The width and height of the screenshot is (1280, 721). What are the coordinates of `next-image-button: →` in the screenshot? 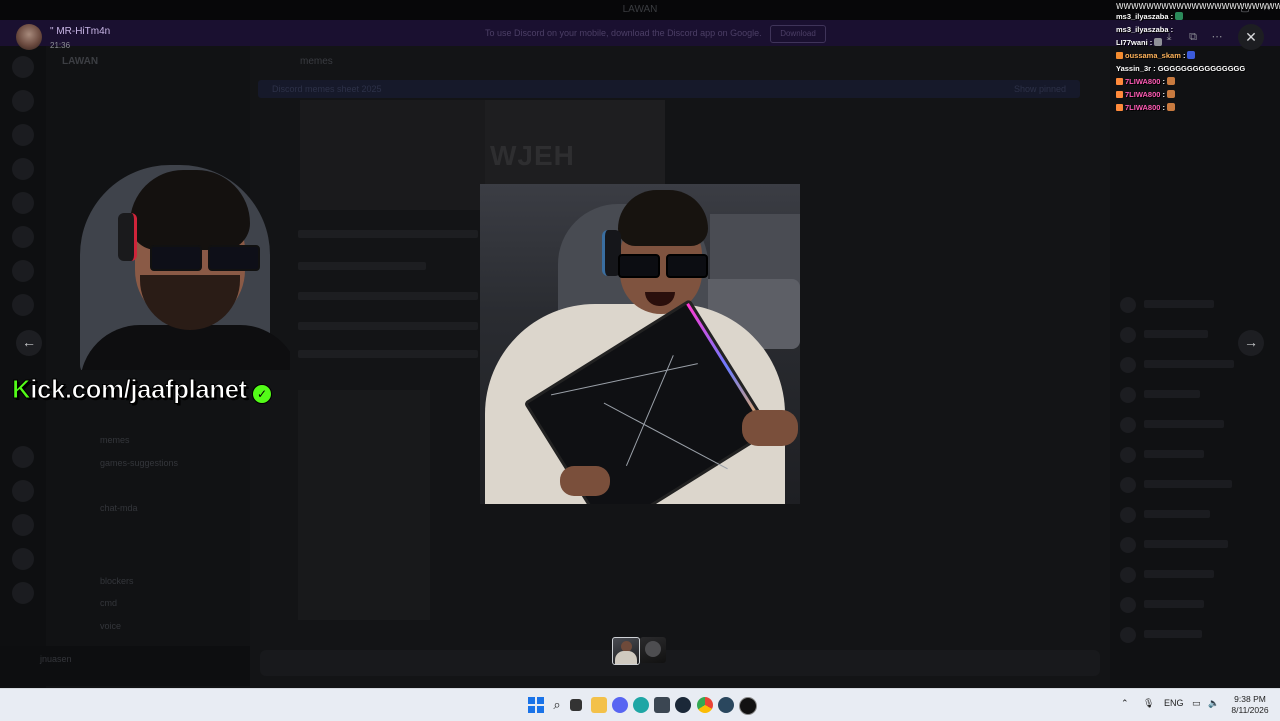 It's located at (1251, 343).